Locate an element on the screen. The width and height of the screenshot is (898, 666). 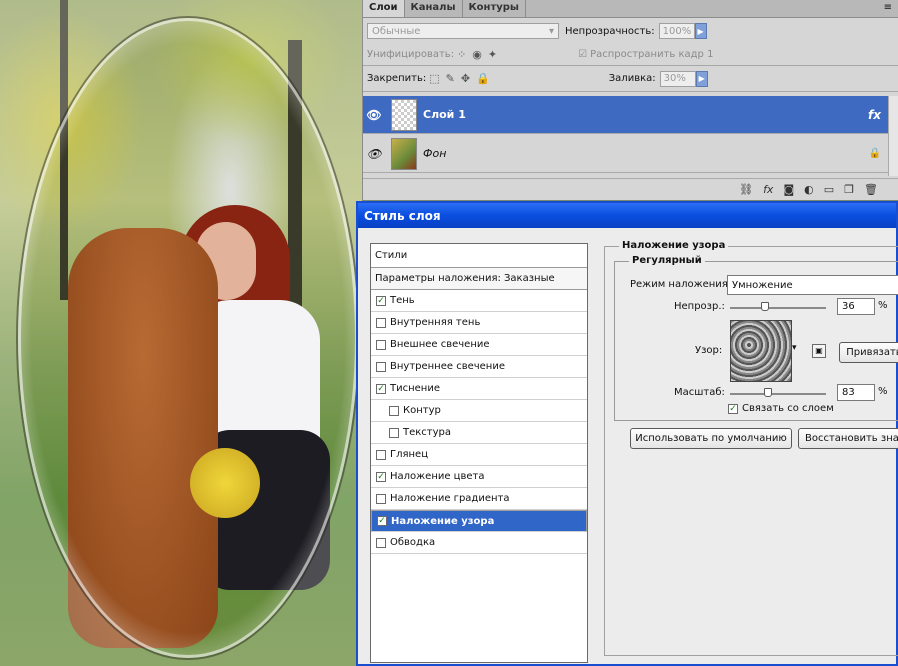
style-item-label: Контур is located at coordinates (422, 410).